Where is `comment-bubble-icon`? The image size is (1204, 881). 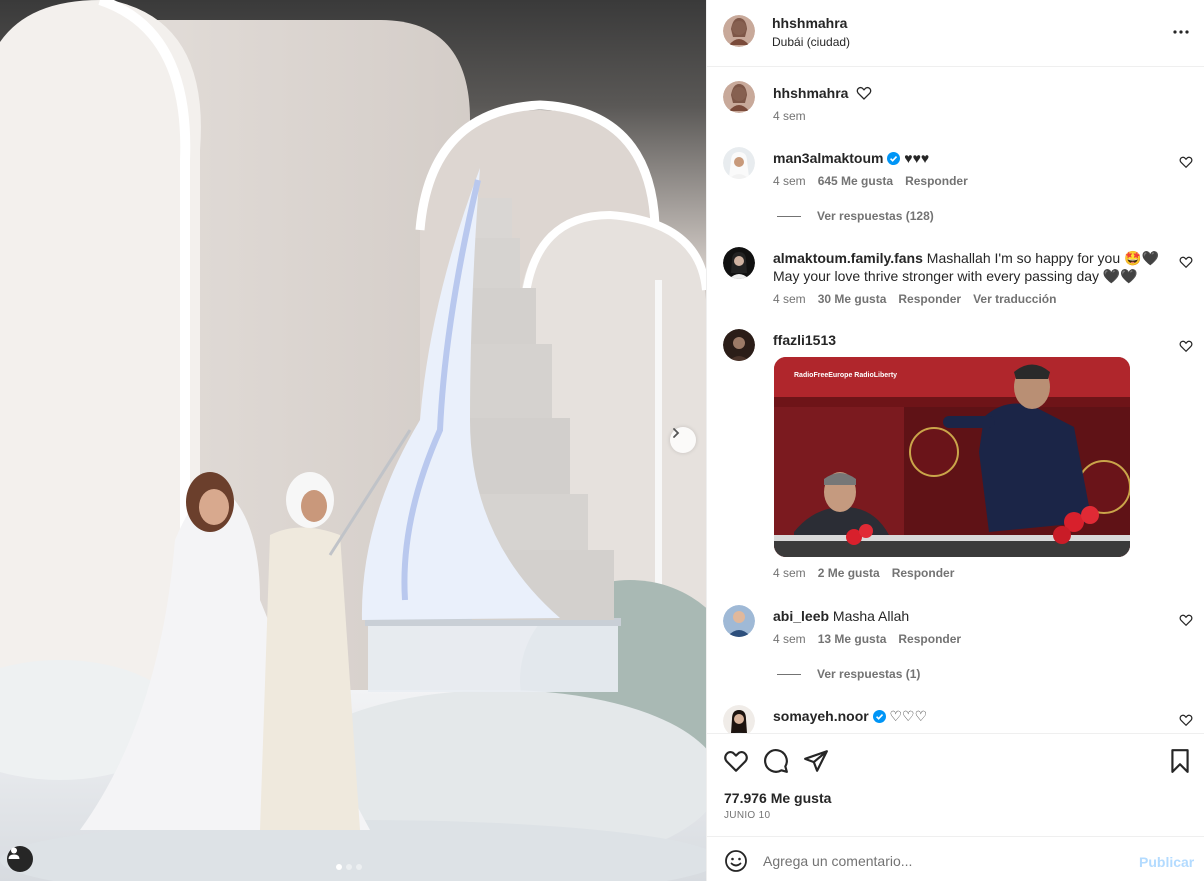
comment-bubble-icon is located at coordinates (776, 761).